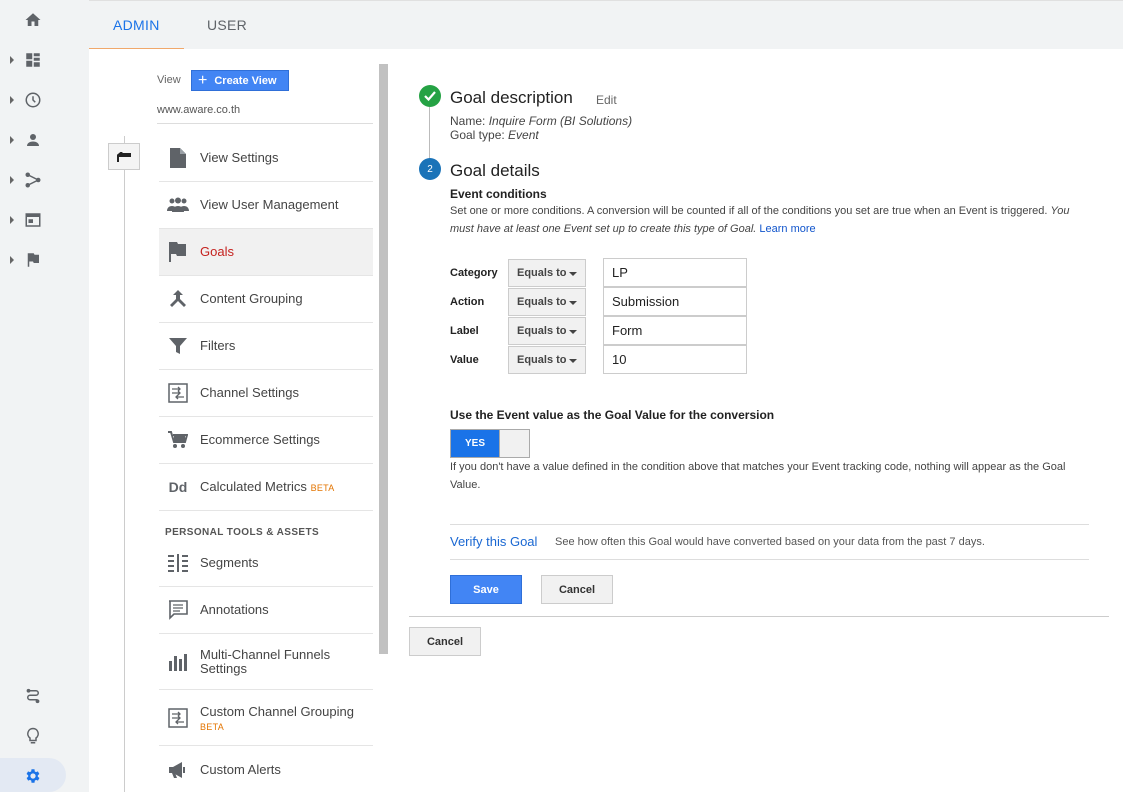 This screenshot has height=792, width=1123. Describe the element at coordinates (606, 25) in the screenshot. I see `top-tab-bar: ADMIN USER` at that location.